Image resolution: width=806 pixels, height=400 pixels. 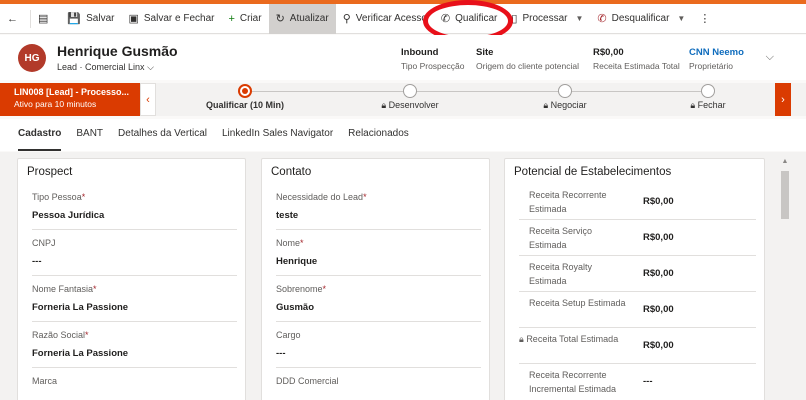 I want to click on stage-fechar: 🔒︎ Fechar, so click(x=708, y=97).